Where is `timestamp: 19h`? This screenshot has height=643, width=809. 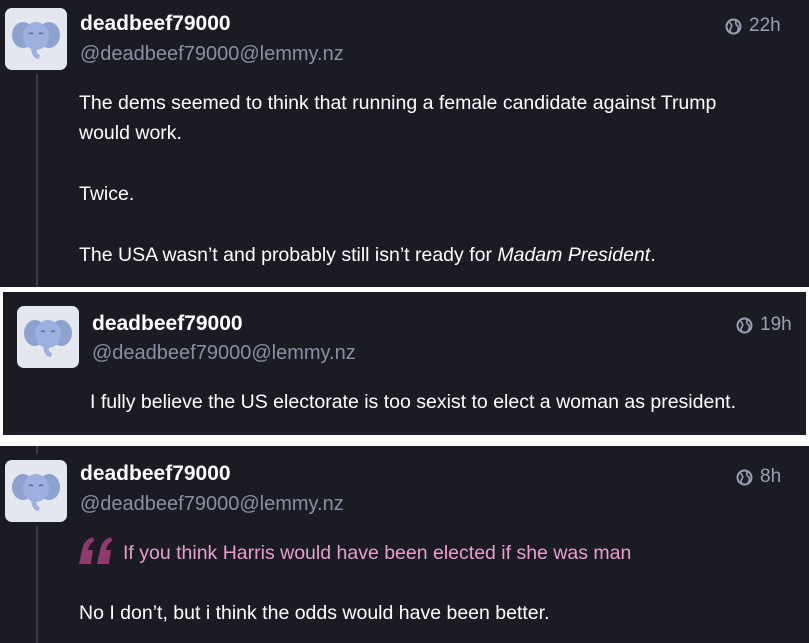 timestamp: 19h is located at coordinates (764, 325).